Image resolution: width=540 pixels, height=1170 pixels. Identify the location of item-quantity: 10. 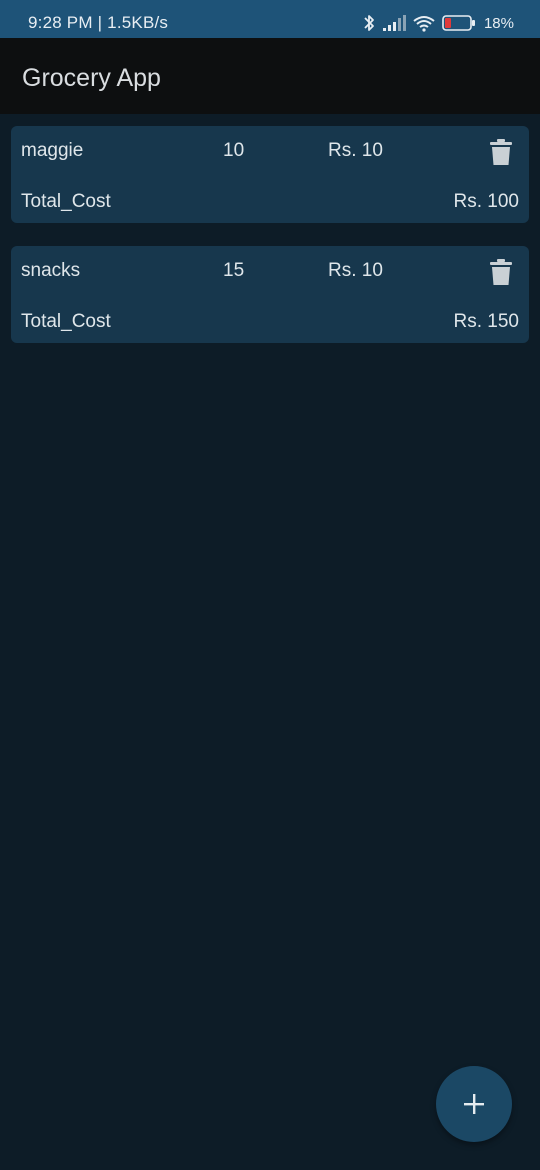
(234, 150).